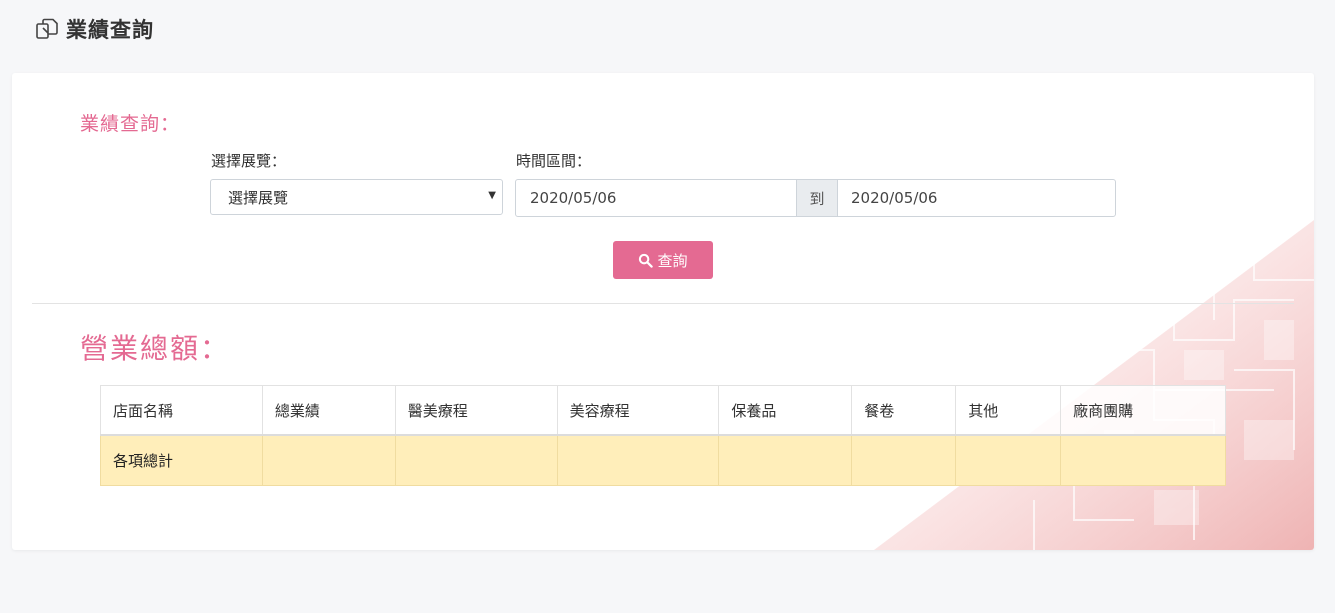 This screenshot has width=1335, height=613. I want to click on column-header: 保養品, so click(785, 410).